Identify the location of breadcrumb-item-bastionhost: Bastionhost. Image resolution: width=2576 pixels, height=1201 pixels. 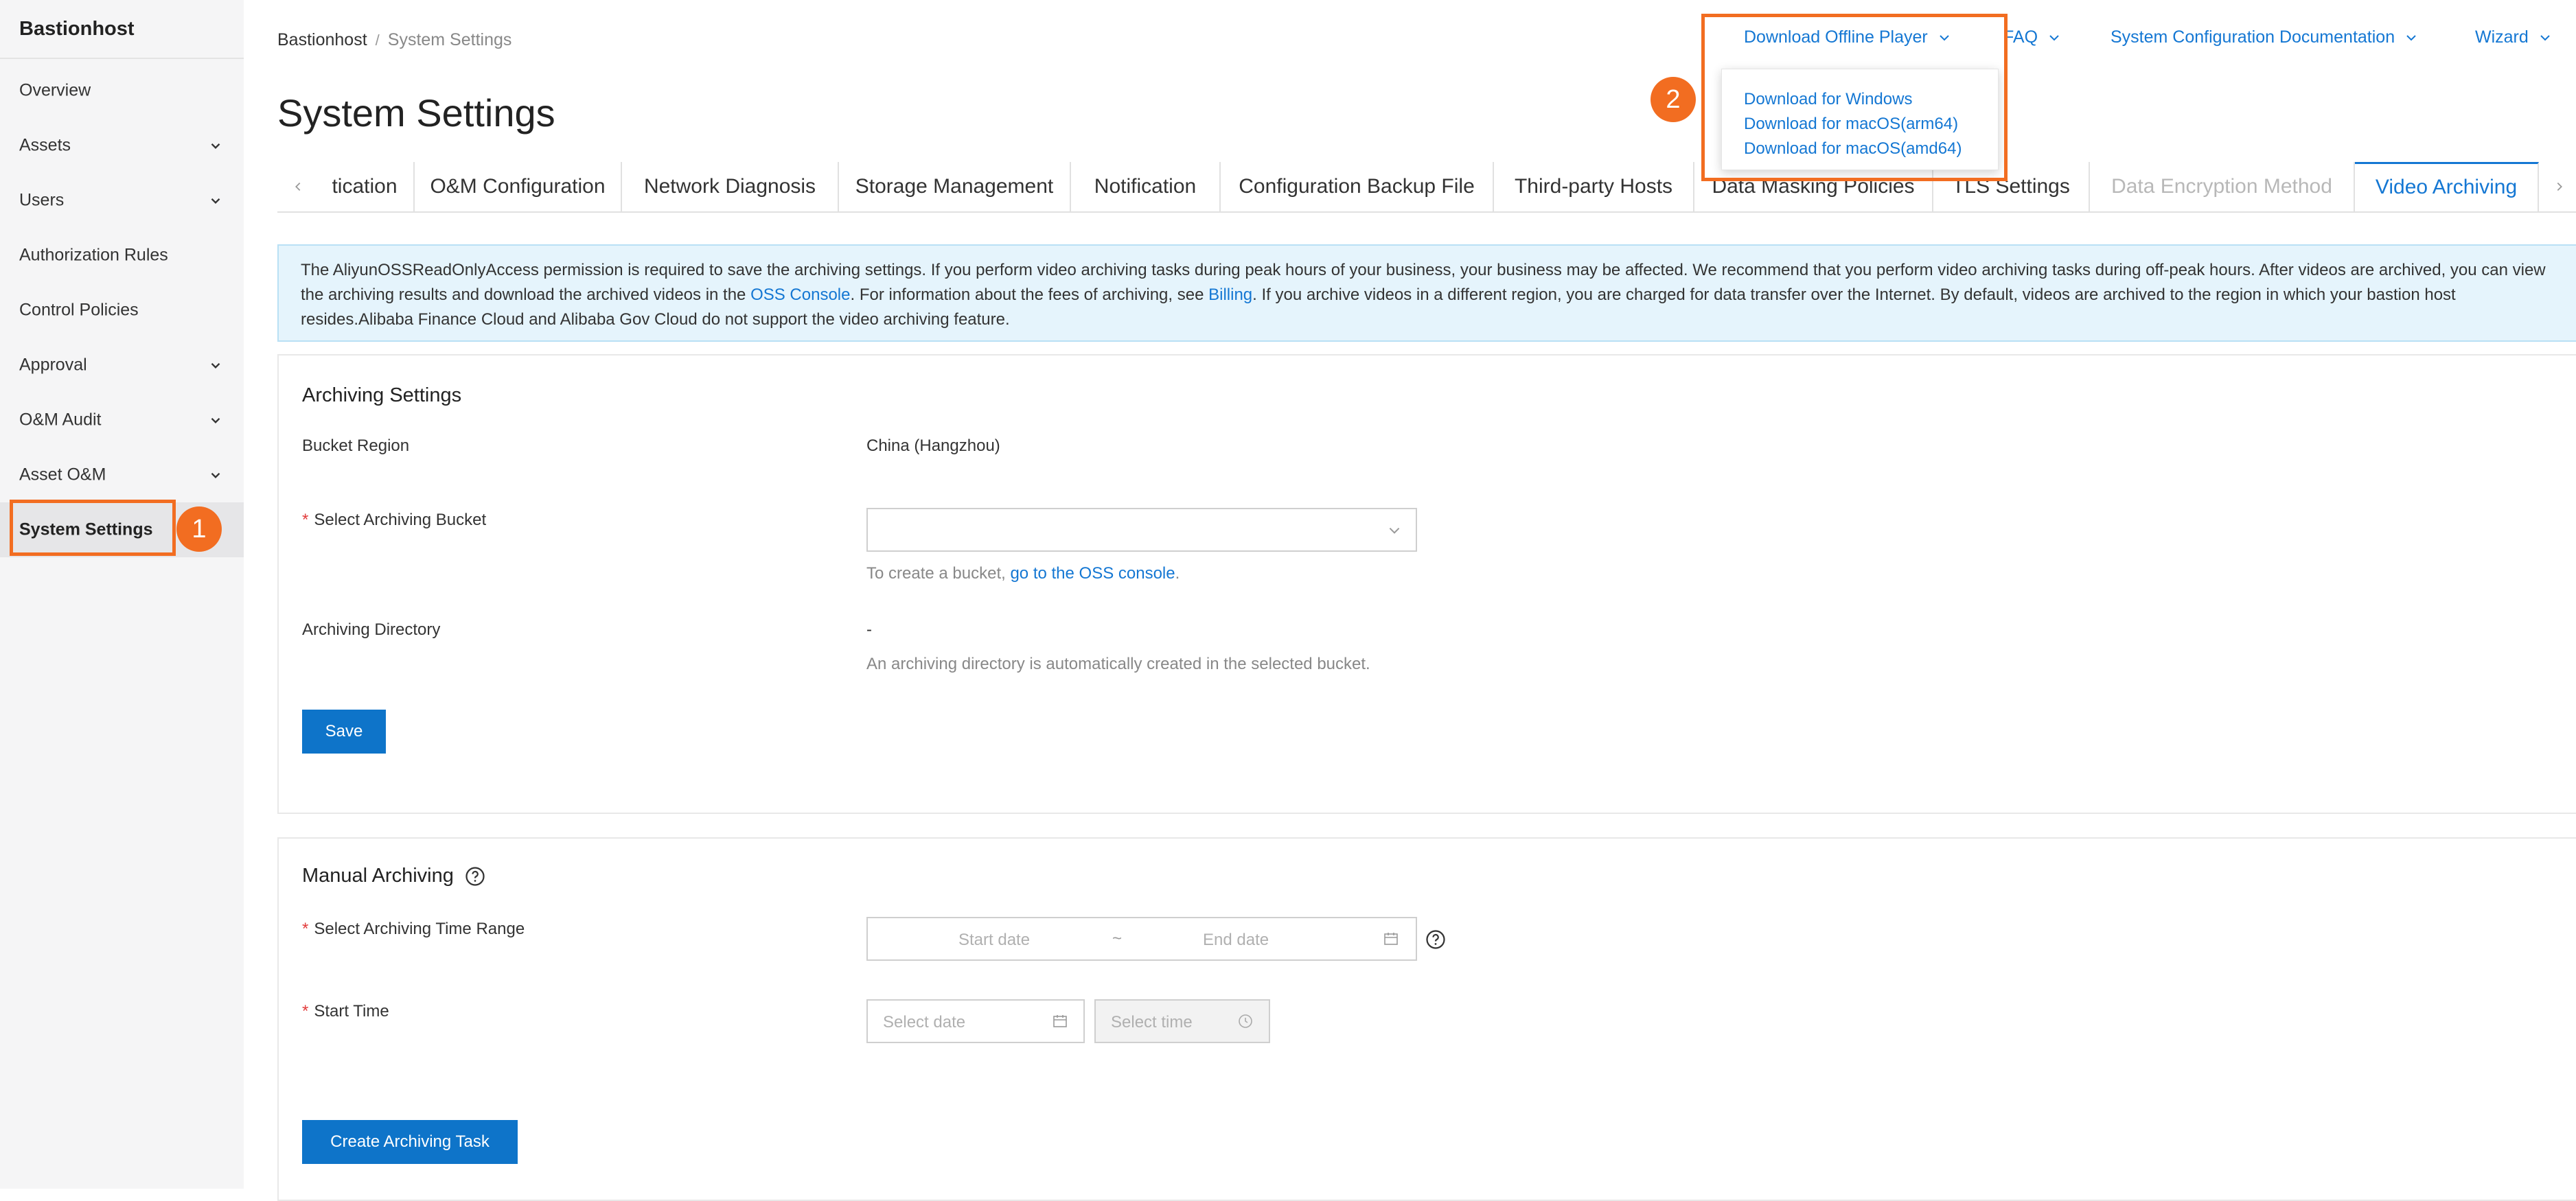
(322, 39).